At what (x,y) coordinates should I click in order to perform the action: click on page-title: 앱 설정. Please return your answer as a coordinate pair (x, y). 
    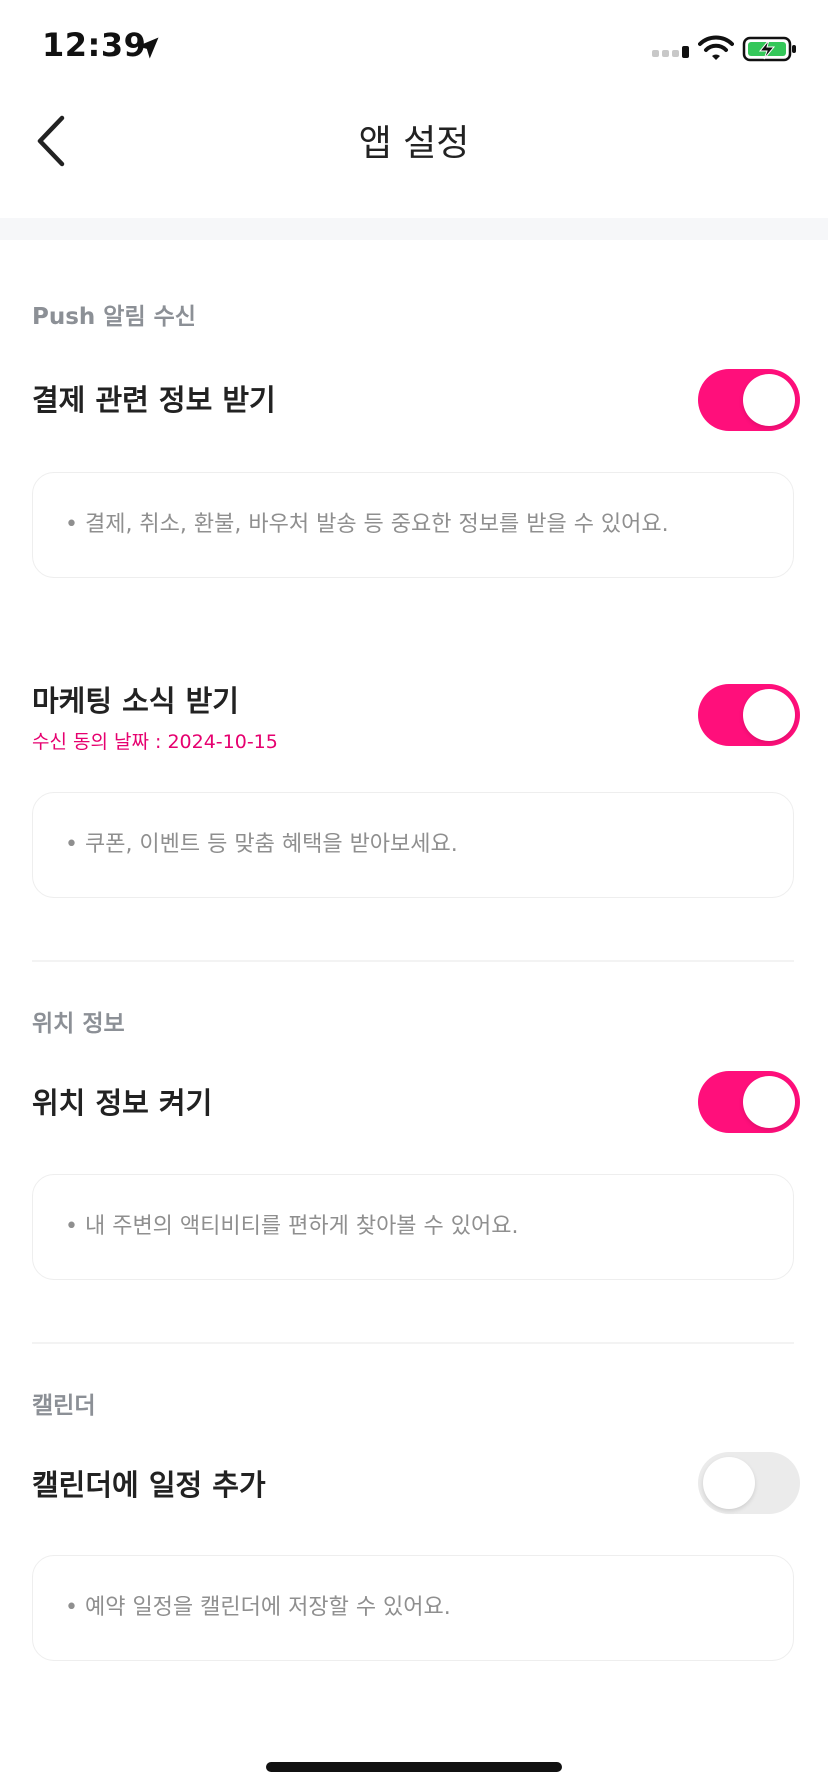
    Looking at the image, I should click on (414, 143).